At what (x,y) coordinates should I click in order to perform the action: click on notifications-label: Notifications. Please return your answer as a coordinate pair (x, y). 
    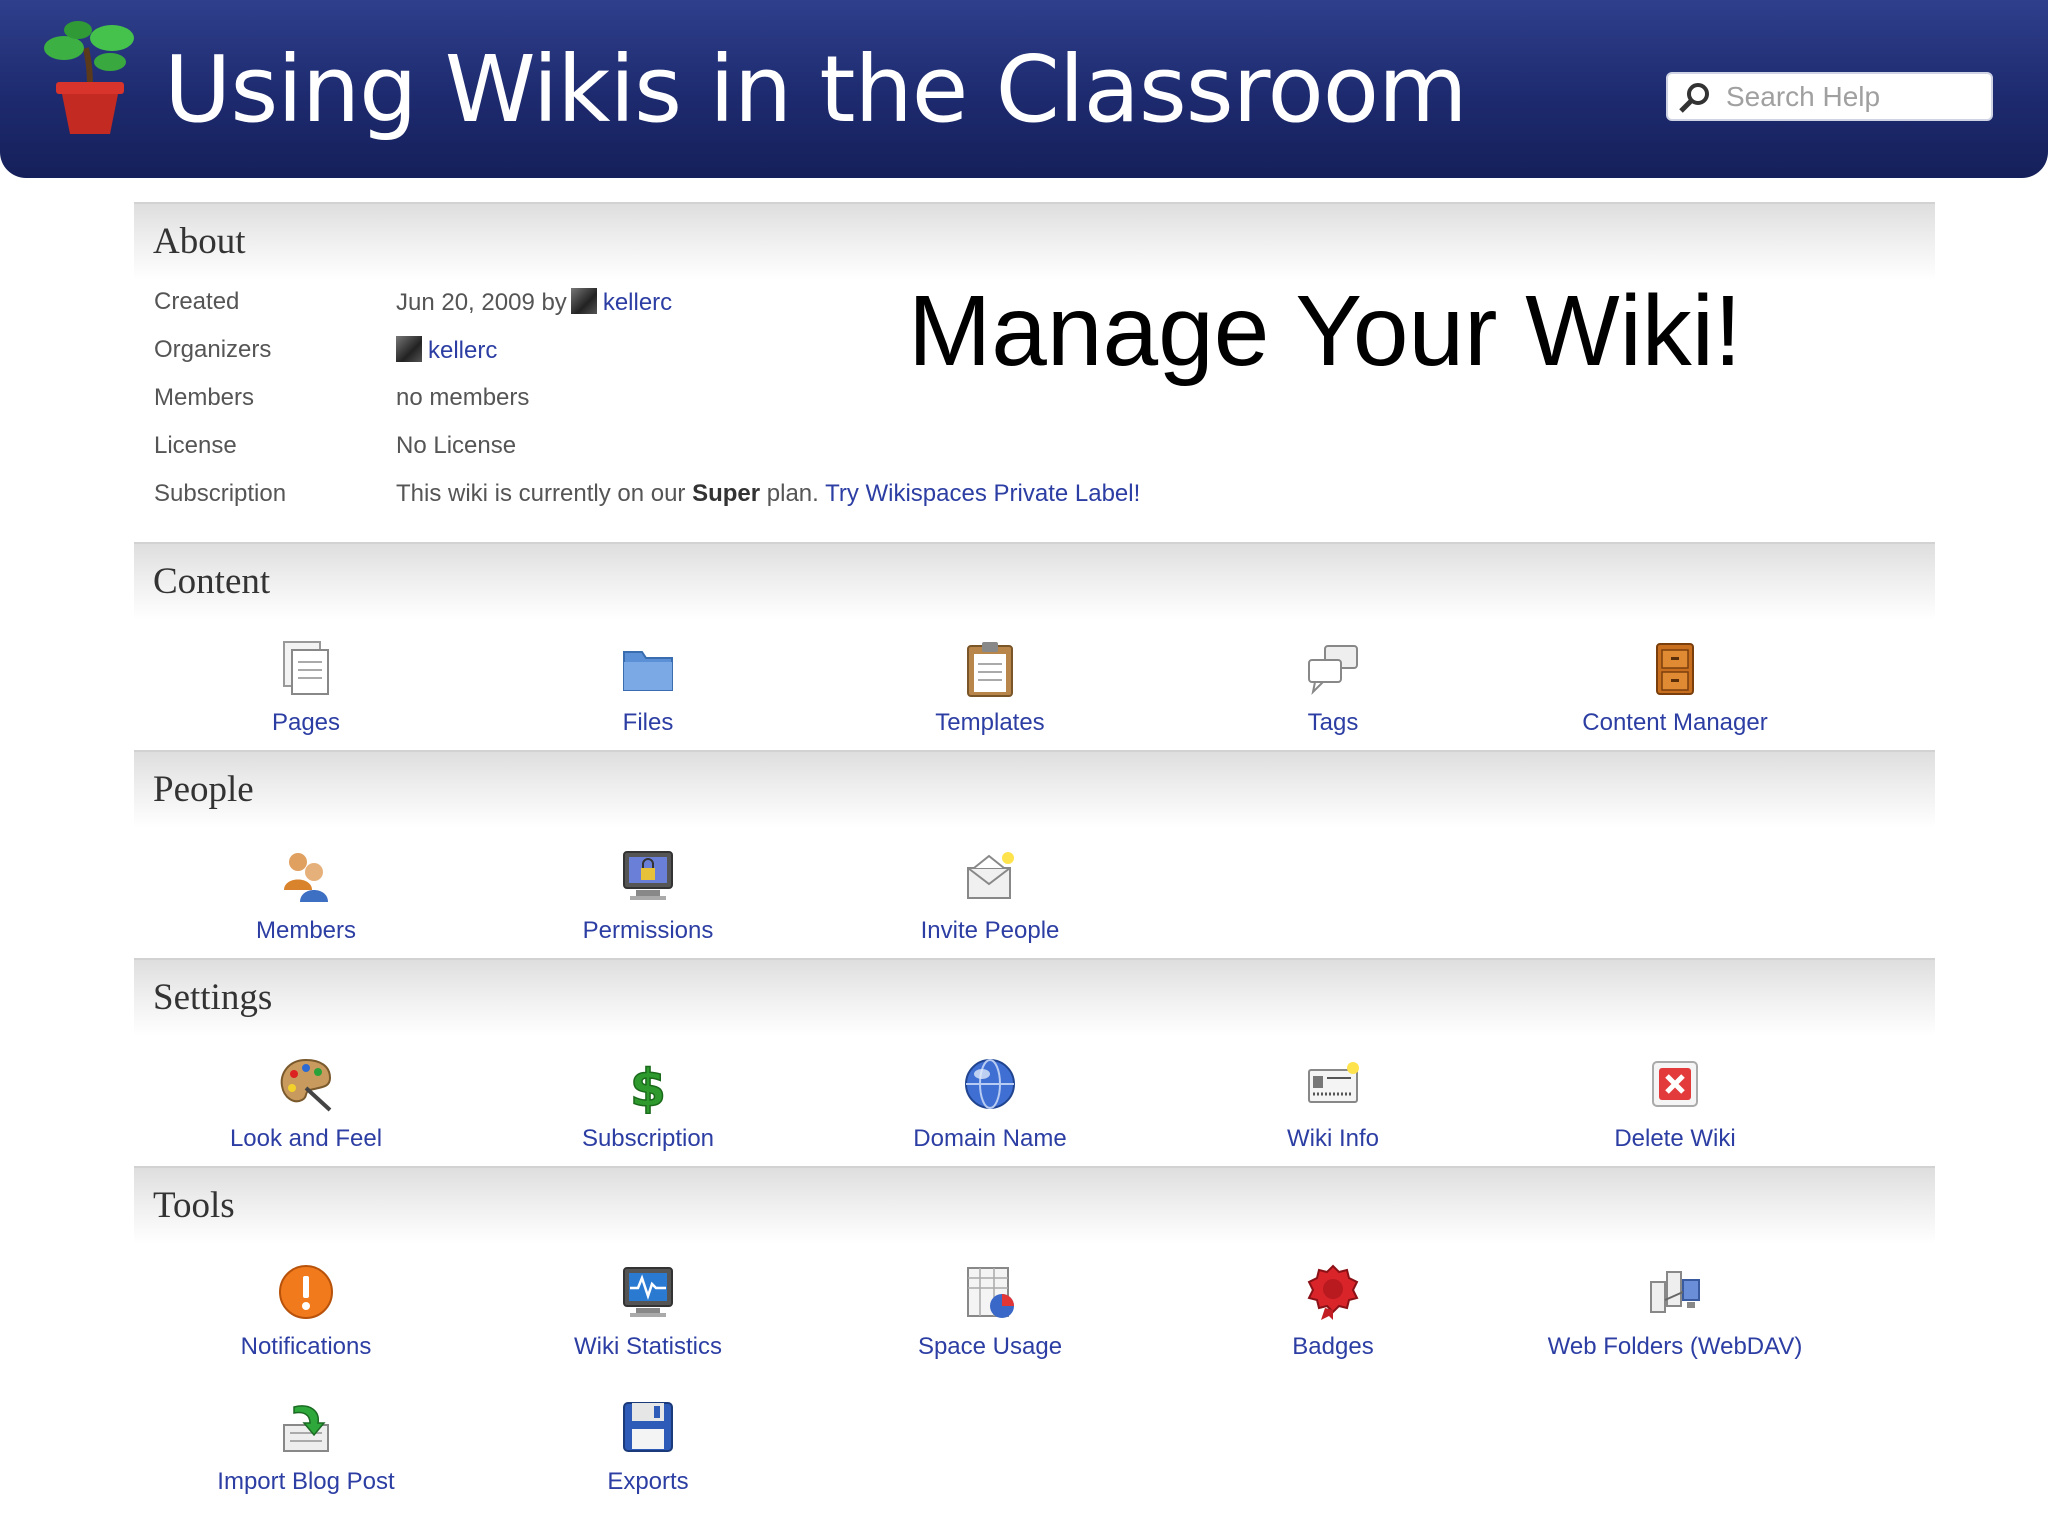
    Looking at the image, I should click on (306, 1346).